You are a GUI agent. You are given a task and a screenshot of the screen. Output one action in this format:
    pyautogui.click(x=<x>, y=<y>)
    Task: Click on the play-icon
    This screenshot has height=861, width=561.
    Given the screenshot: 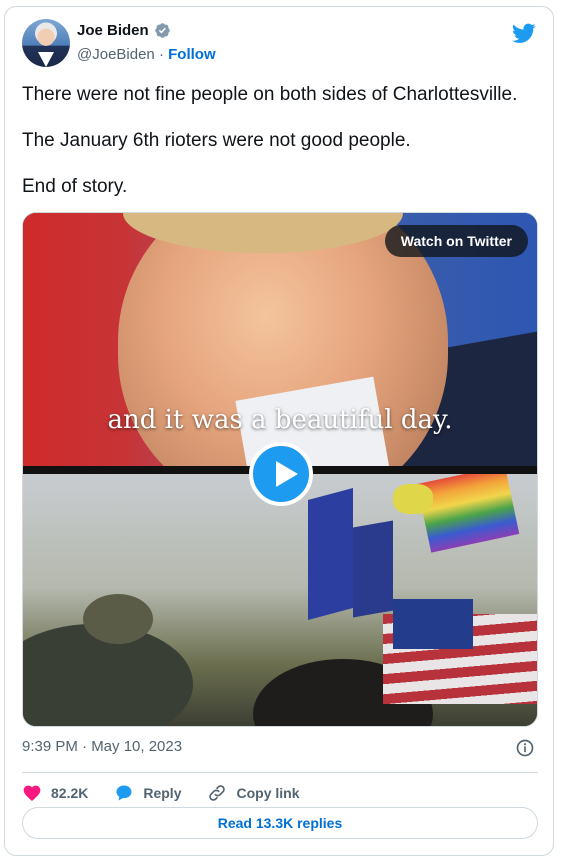 What is the action you would take?
    pyautogui.click(x=281, y=474)
    